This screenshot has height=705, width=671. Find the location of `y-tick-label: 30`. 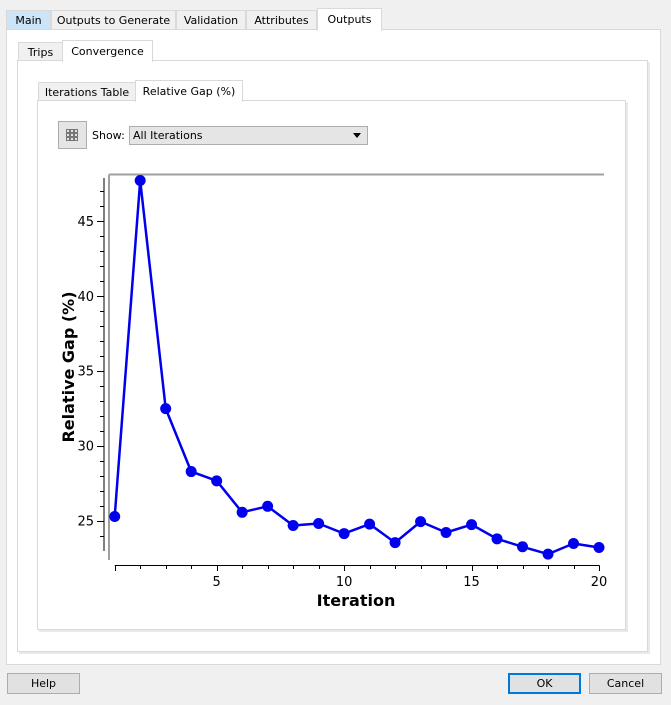

y-tick-label: 30 is located at coordinates (85, 447).